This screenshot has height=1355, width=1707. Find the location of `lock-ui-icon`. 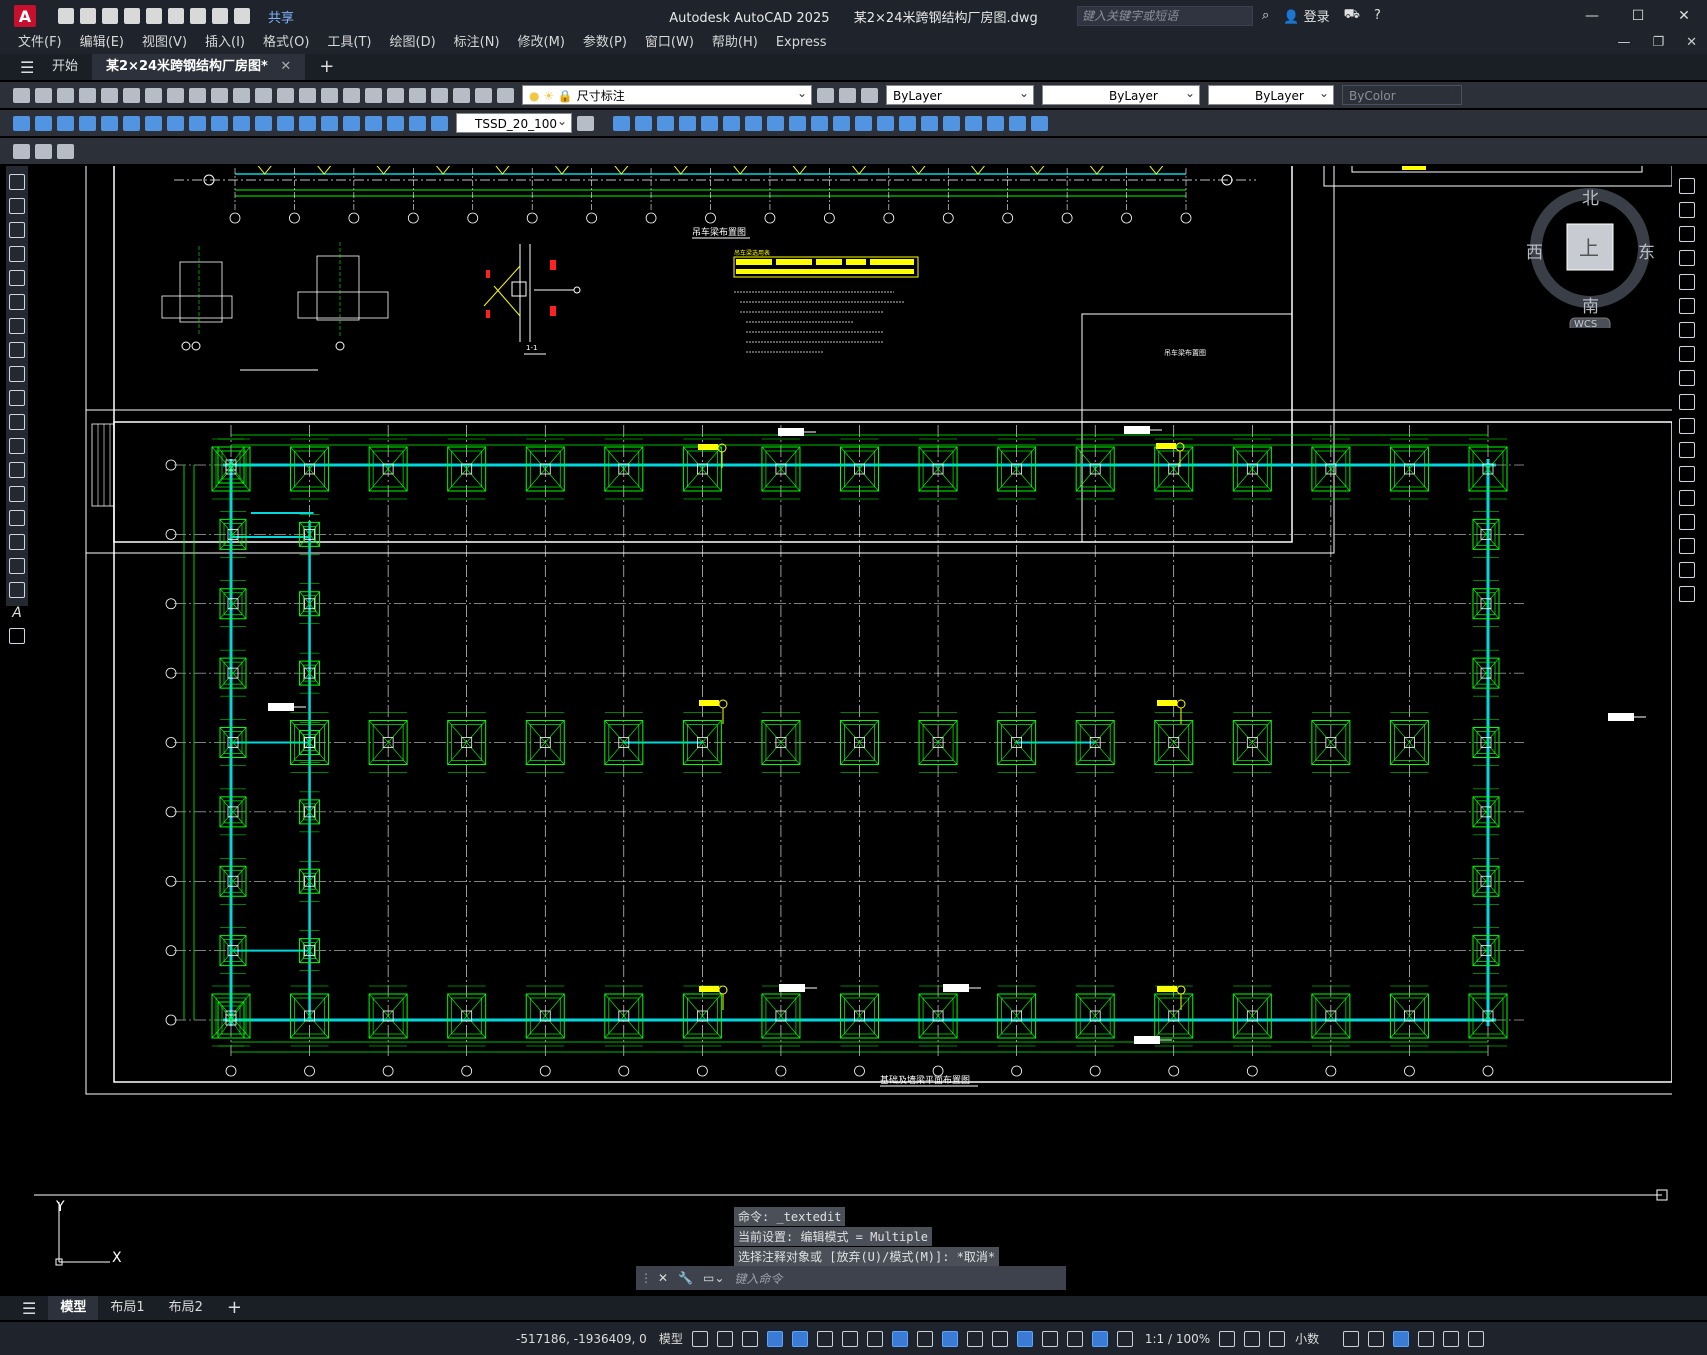

lock-ui-icon is located at coordinates (1376, 1338).